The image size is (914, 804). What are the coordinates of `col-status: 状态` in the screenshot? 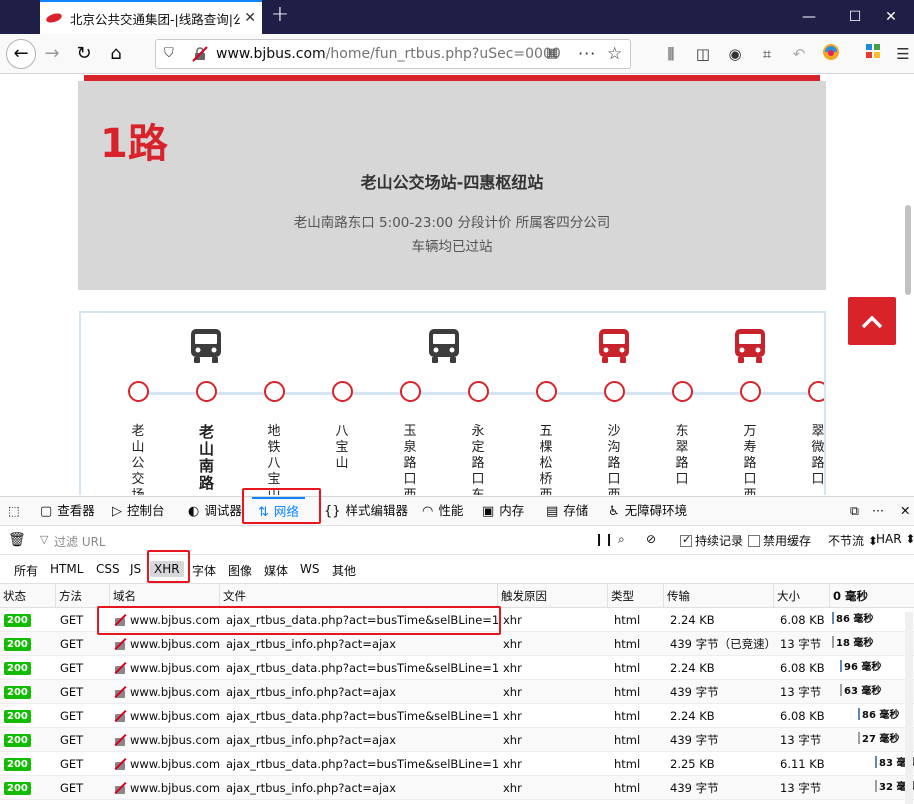 It's located at (28, 596).